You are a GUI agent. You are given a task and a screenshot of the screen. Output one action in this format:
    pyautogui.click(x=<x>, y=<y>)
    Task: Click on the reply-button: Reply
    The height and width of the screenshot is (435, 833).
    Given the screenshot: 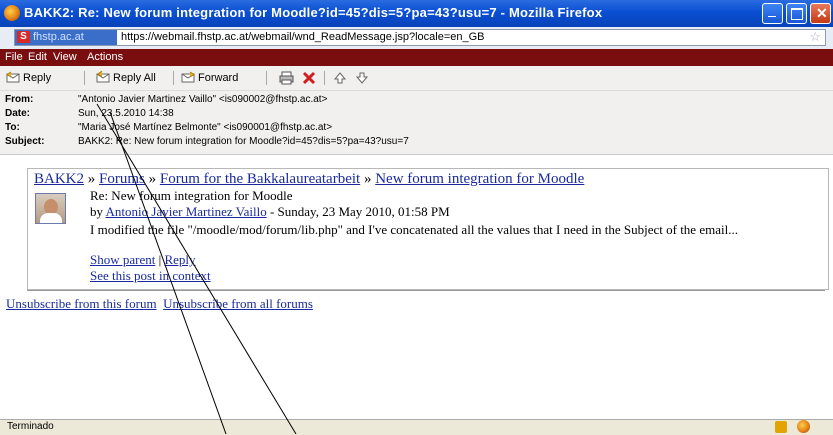 What is the action you would take?
    pyautogui.click(x=28, y=77)
    